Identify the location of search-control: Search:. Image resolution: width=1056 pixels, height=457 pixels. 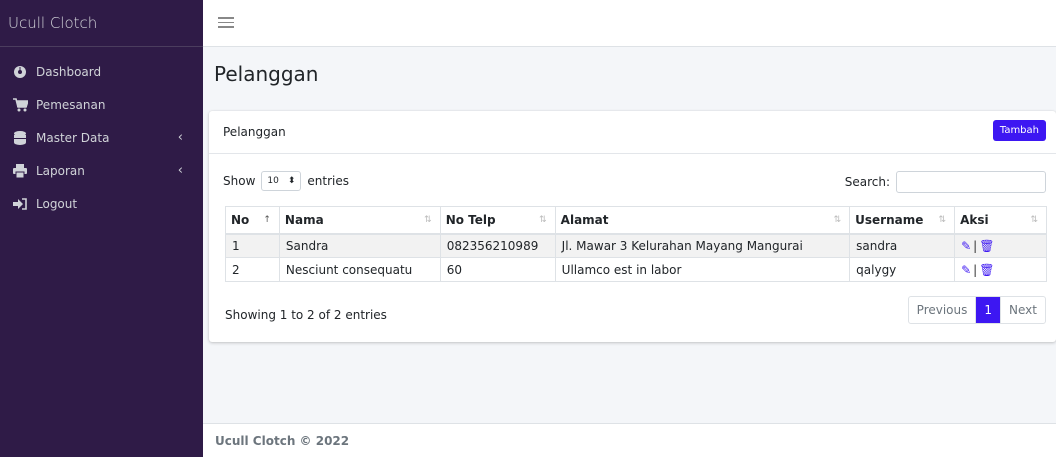
(945, 182).